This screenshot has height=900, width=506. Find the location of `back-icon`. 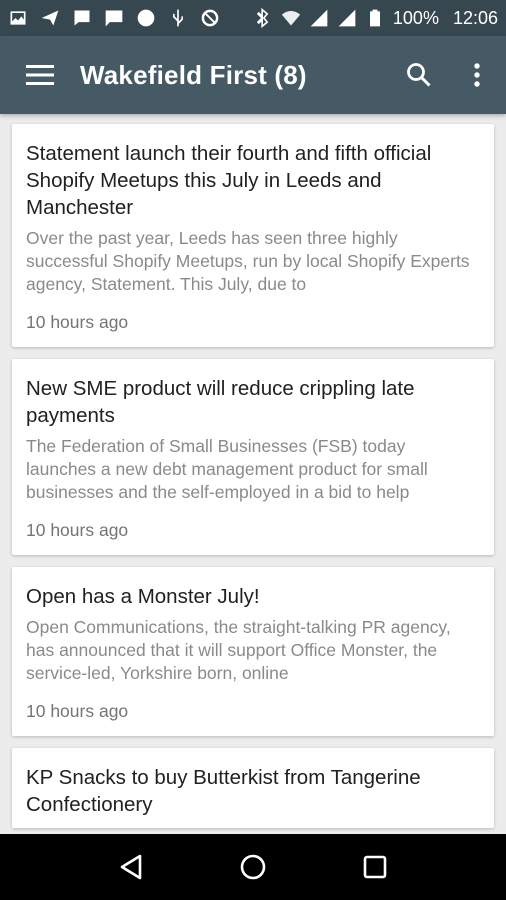

back-icon is located at coordinates (131, 867).